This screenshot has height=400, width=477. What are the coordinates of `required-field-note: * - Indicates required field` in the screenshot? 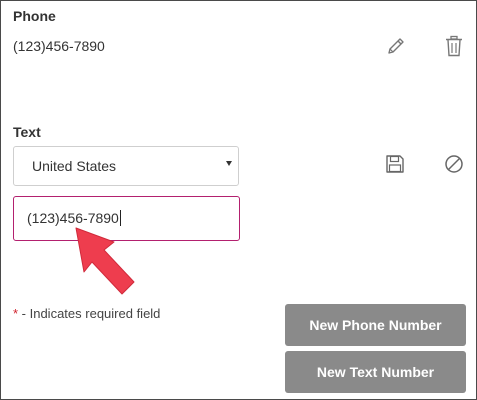 It's located at (86, 313).